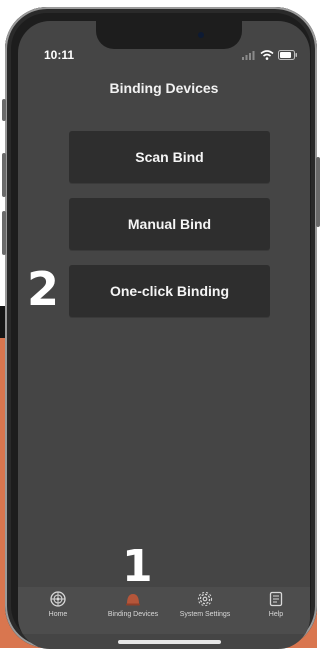 The width and height of the screenshot is (320, 649). Describe the element at coordinates (59, 55) in the screenshot. I see `status-time: 10:11` at that location.